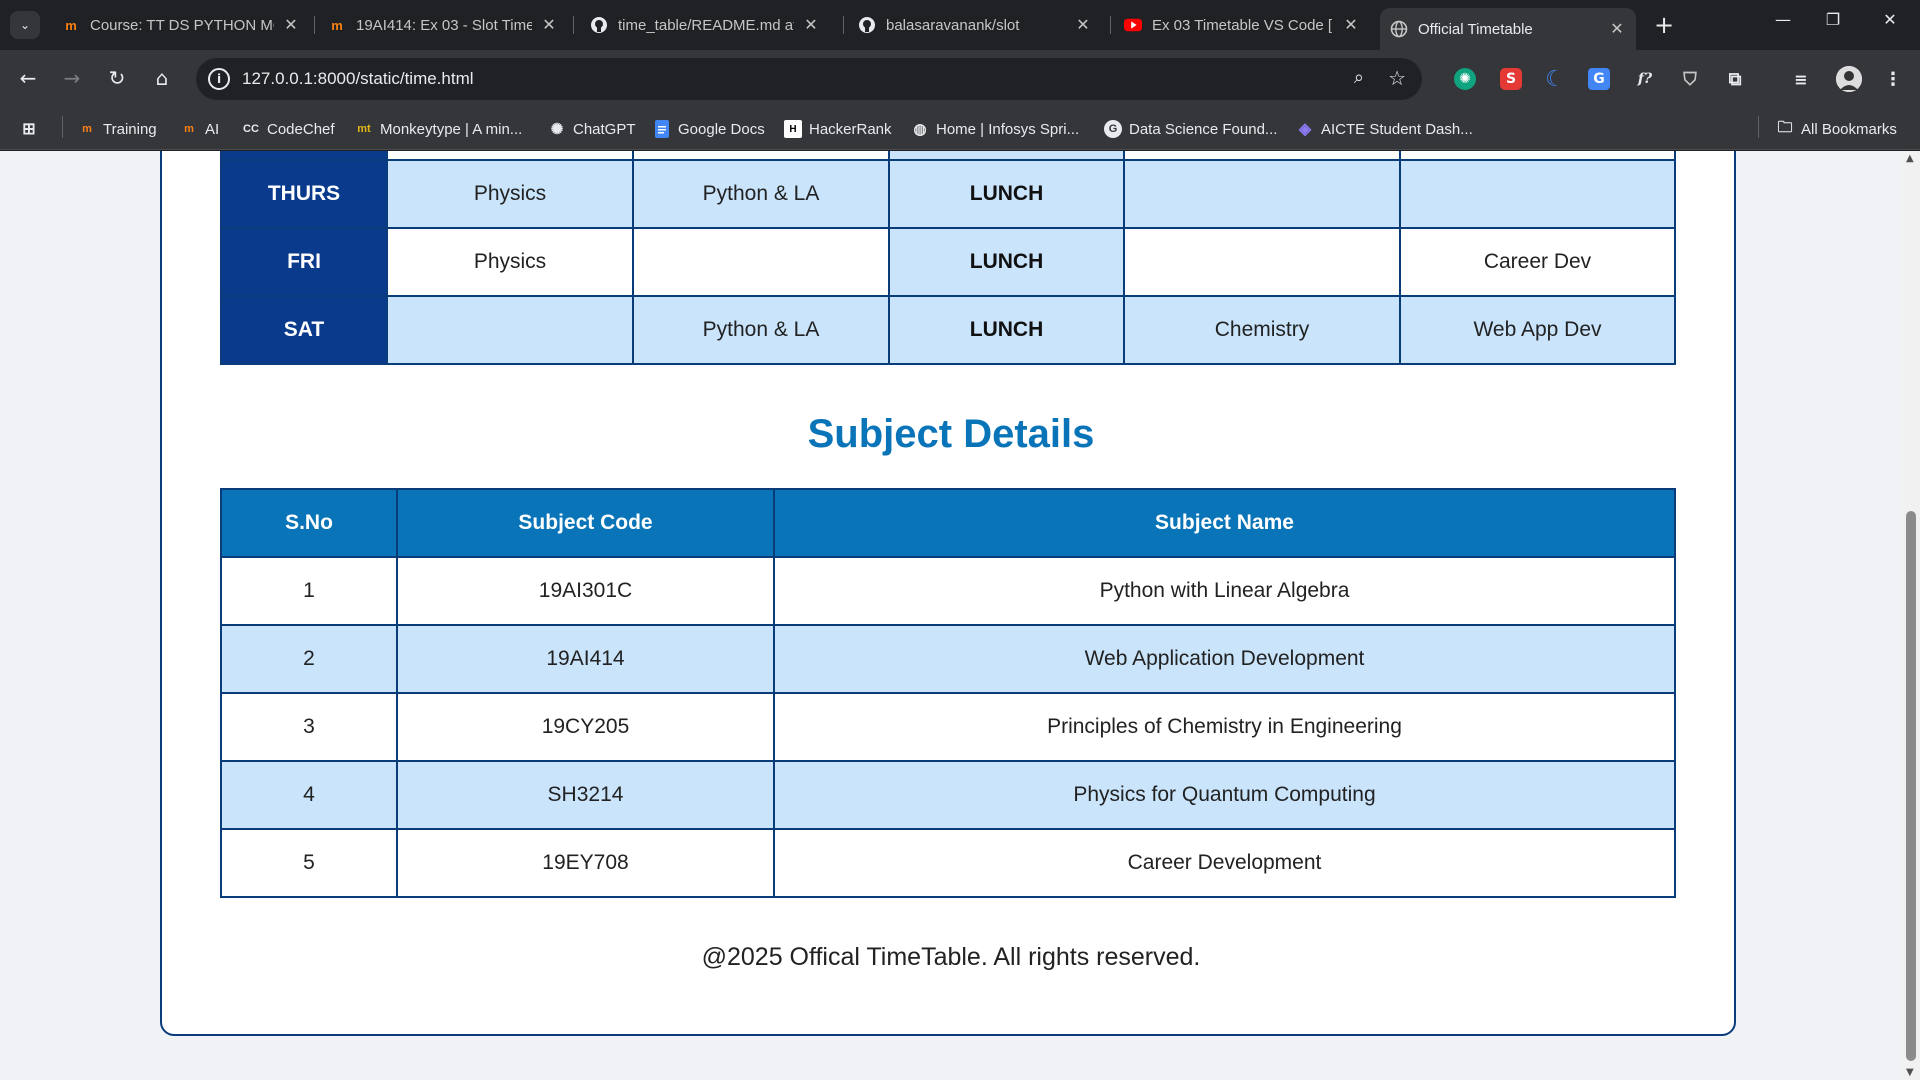  I want to click on bookmark-training: m Training, so click(117, 129).